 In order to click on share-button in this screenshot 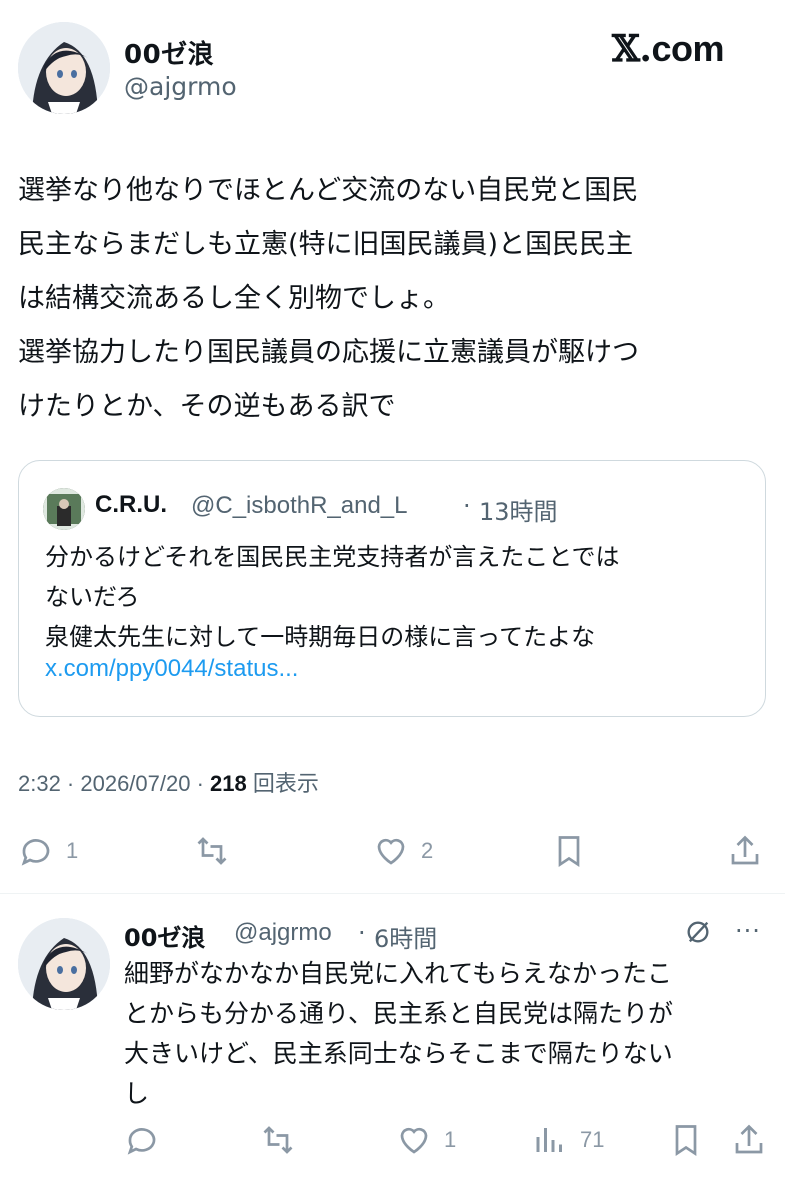, I will do `click(745, 851)`.